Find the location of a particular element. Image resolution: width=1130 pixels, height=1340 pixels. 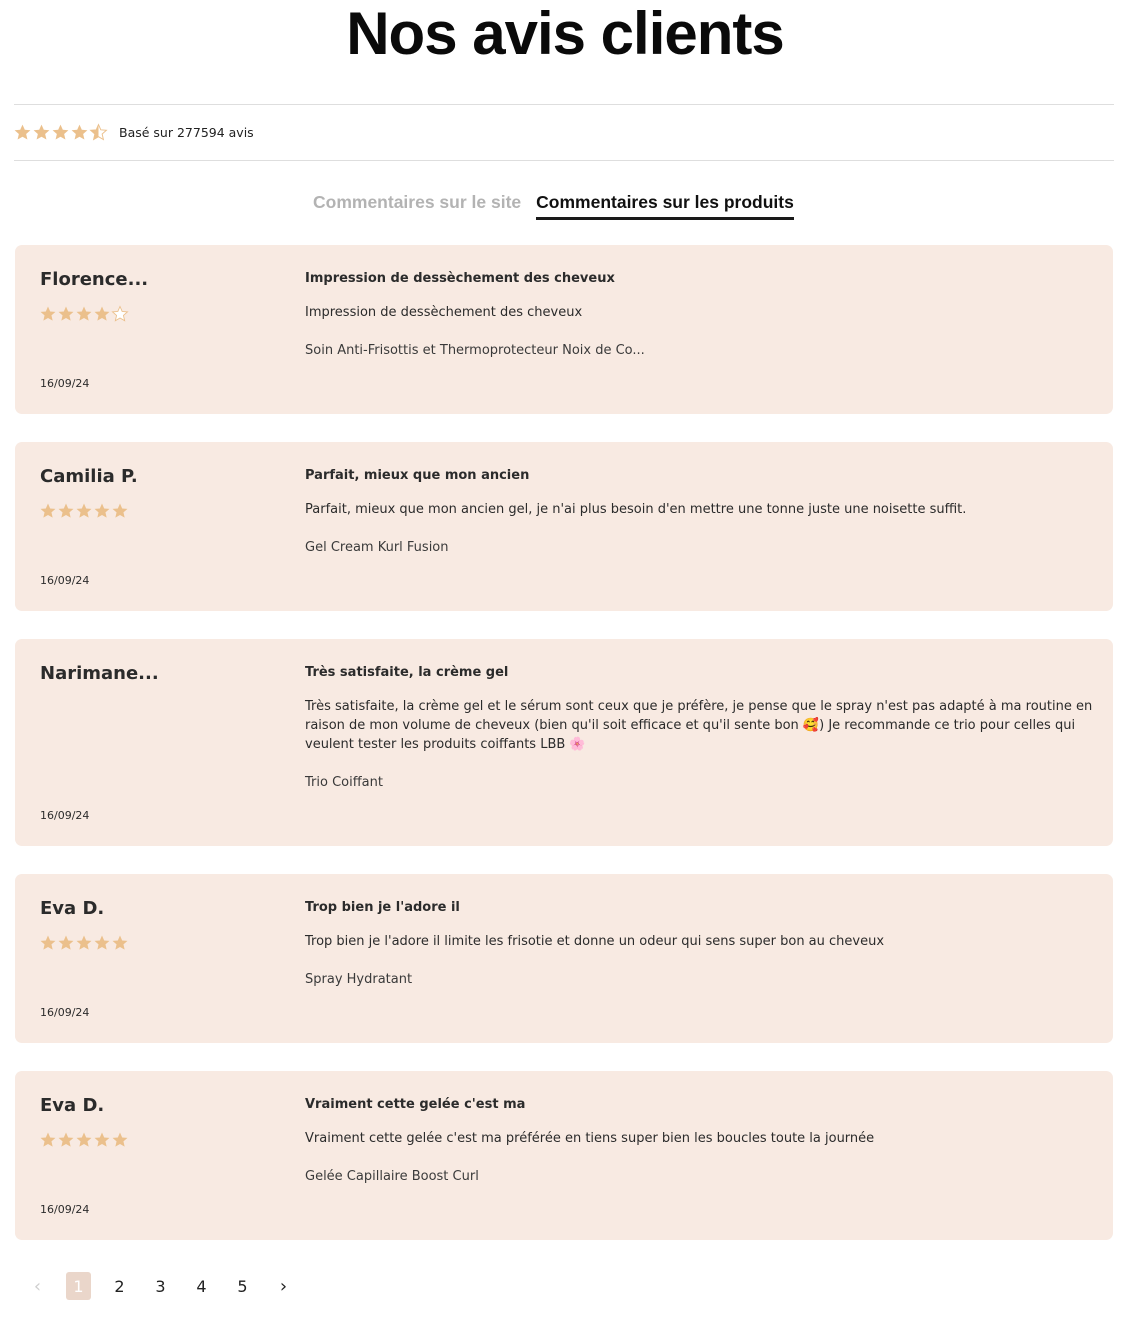

rating-summary: Basé sur 277594 avis is located at coordinates (133, 132).